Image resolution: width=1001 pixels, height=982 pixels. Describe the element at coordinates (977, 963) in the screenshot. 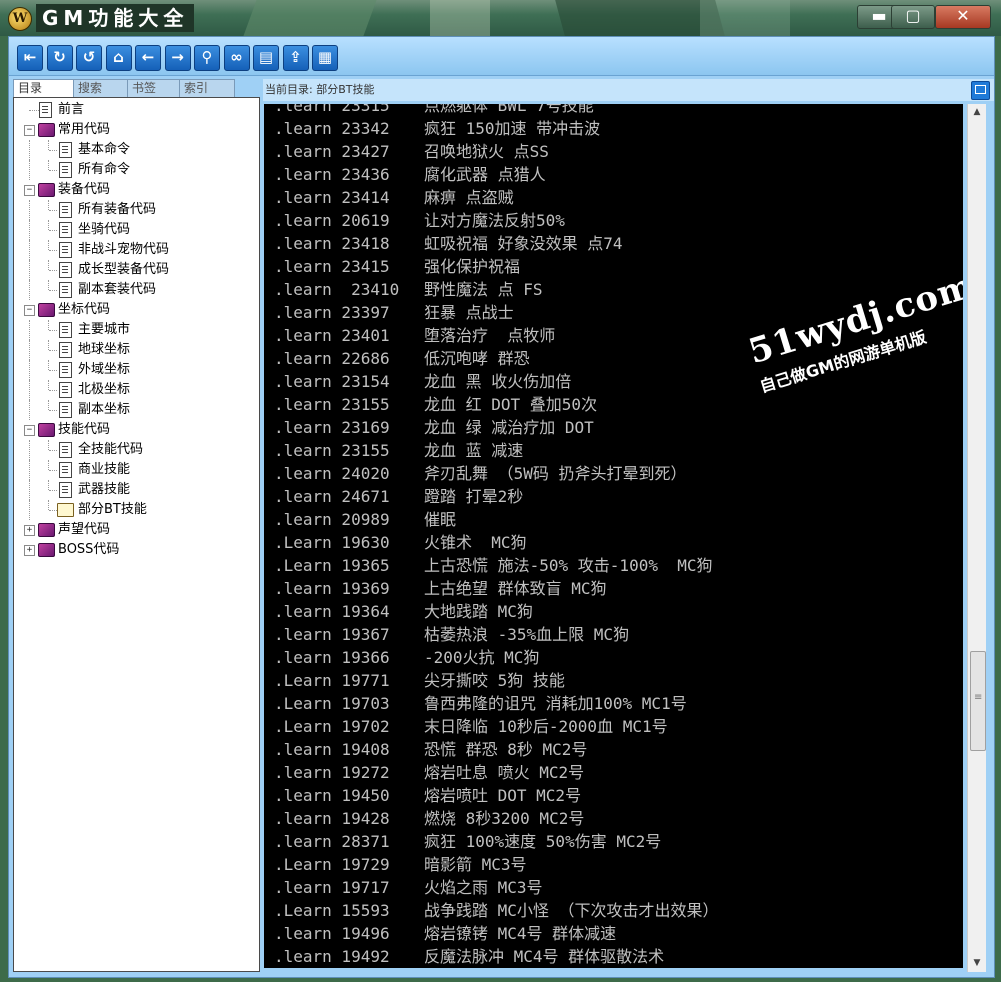

I see `scroll-down-icon: ▼` at that location.